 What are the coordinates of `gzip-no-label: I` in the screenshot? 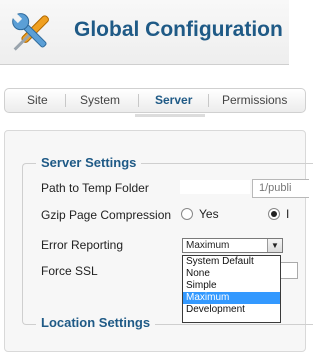 It's located at (288, 214).